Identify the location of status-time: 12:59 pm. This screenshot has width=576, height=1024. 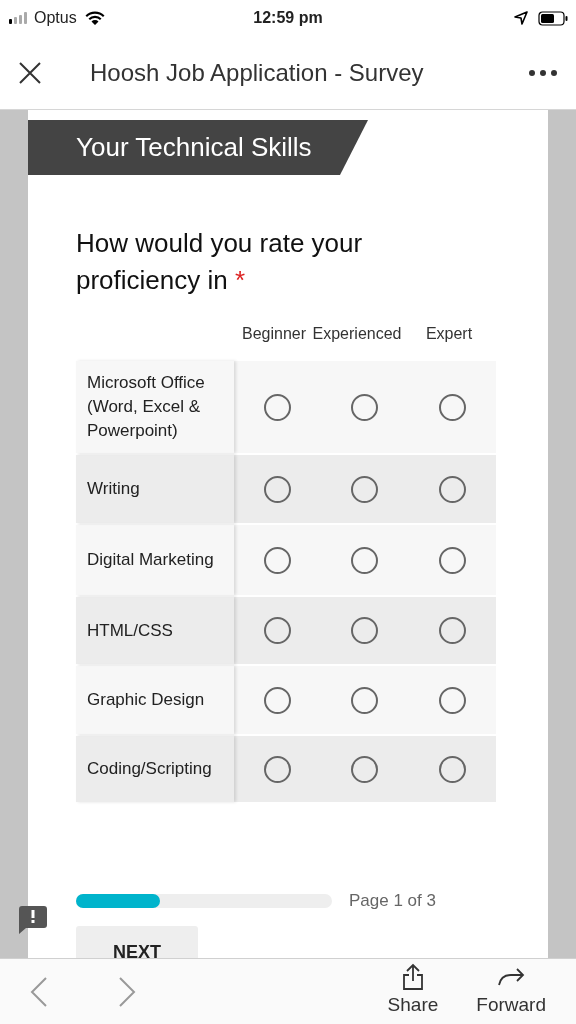
(288, 18).